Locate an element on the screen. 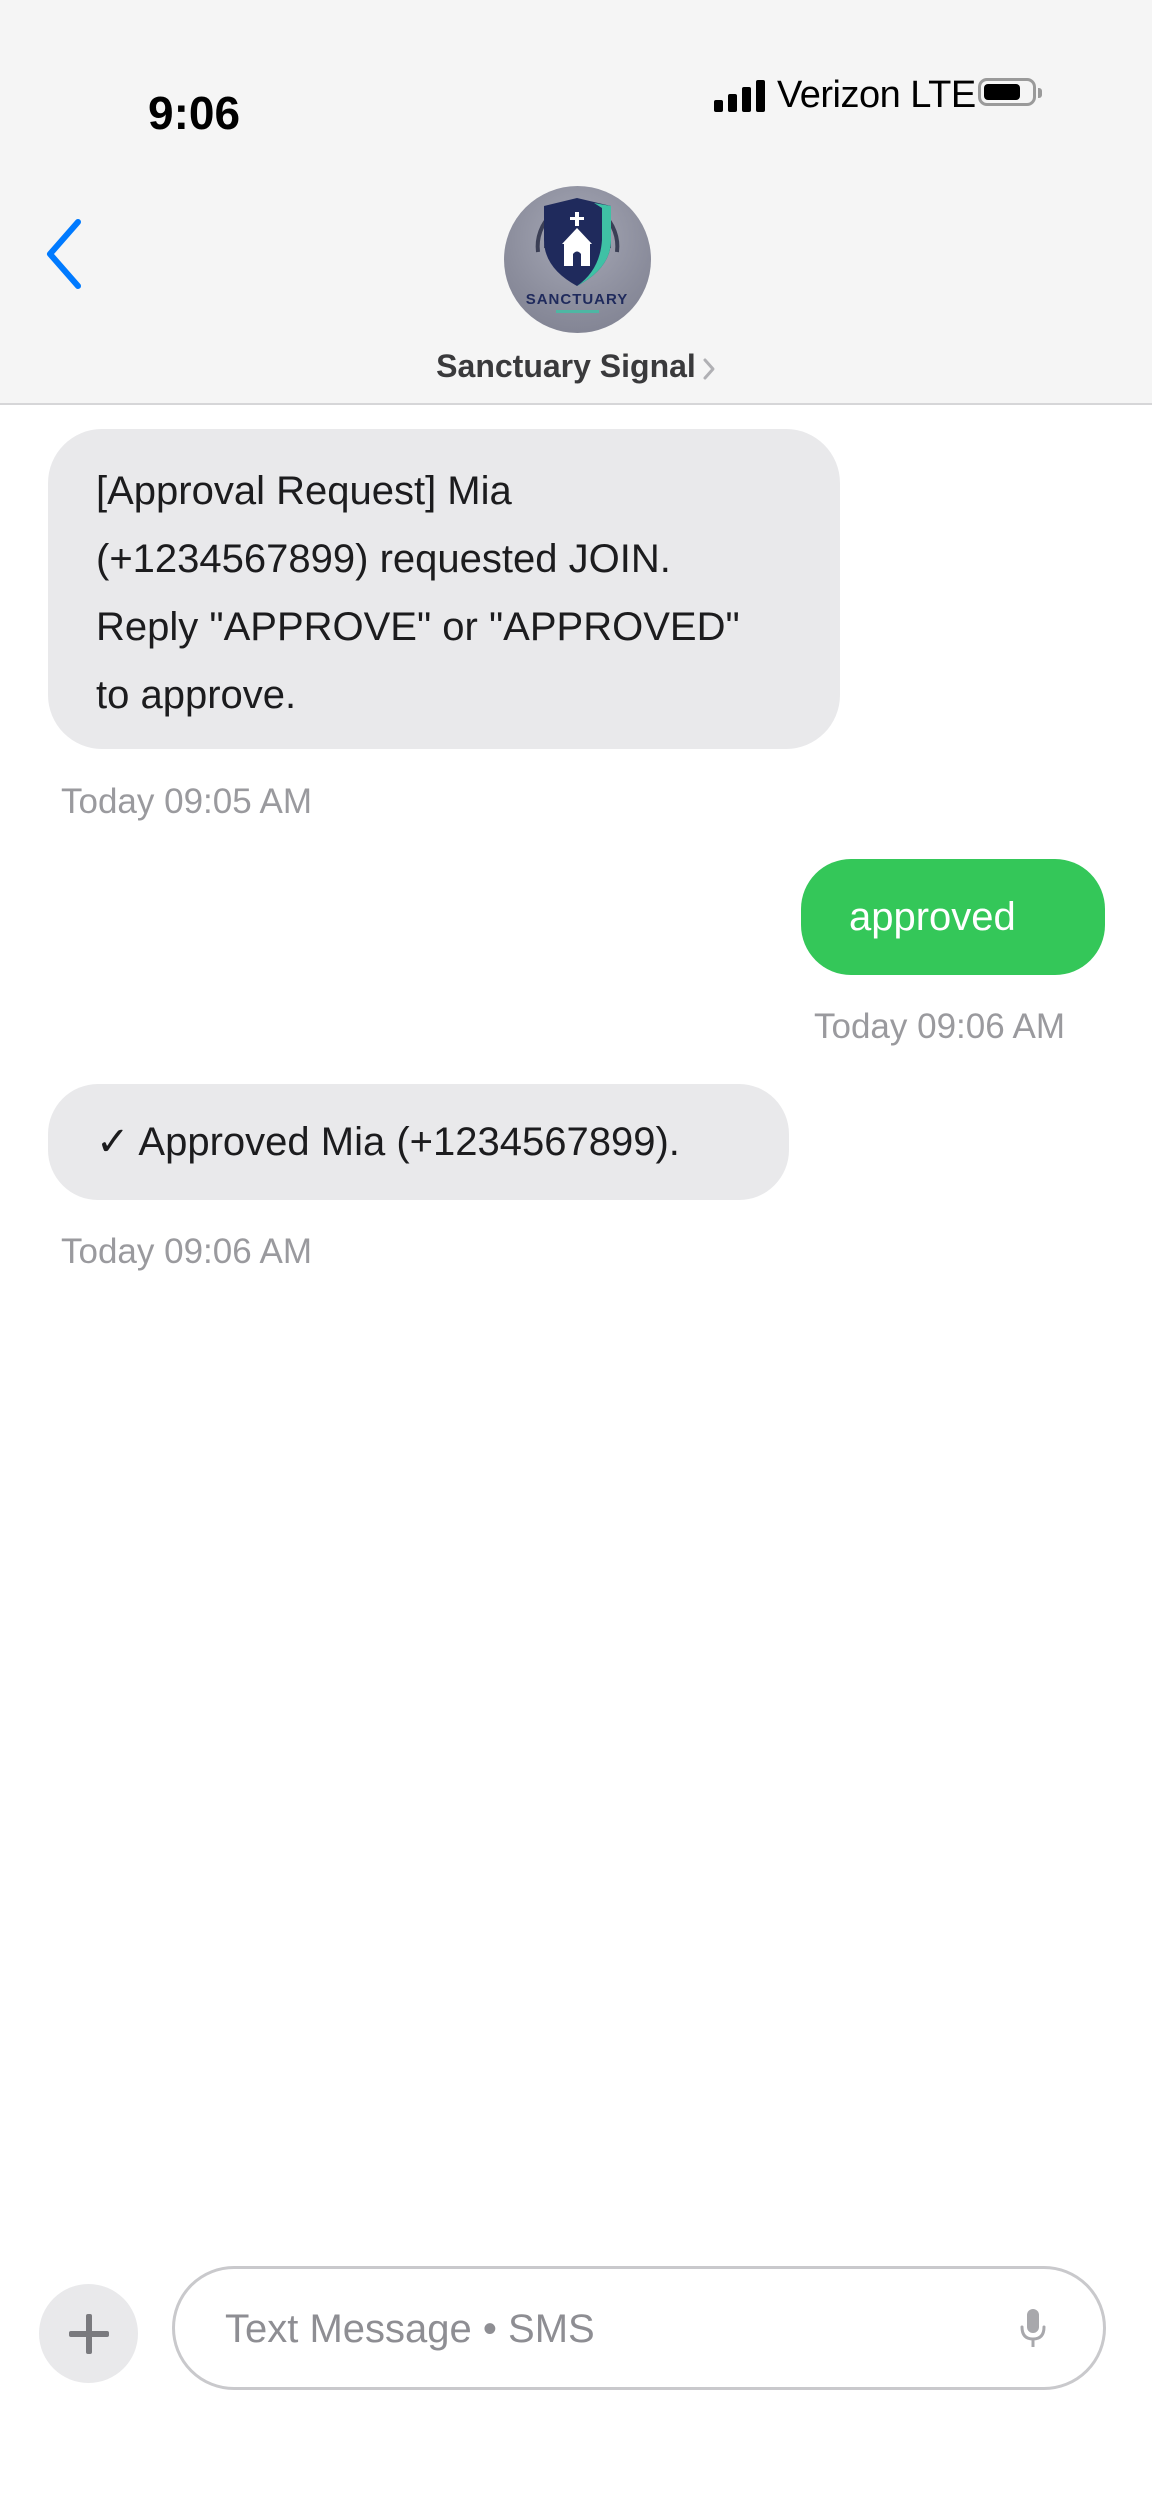  message-line: [Approval Request] Mia is located at coordinates (304, 491).